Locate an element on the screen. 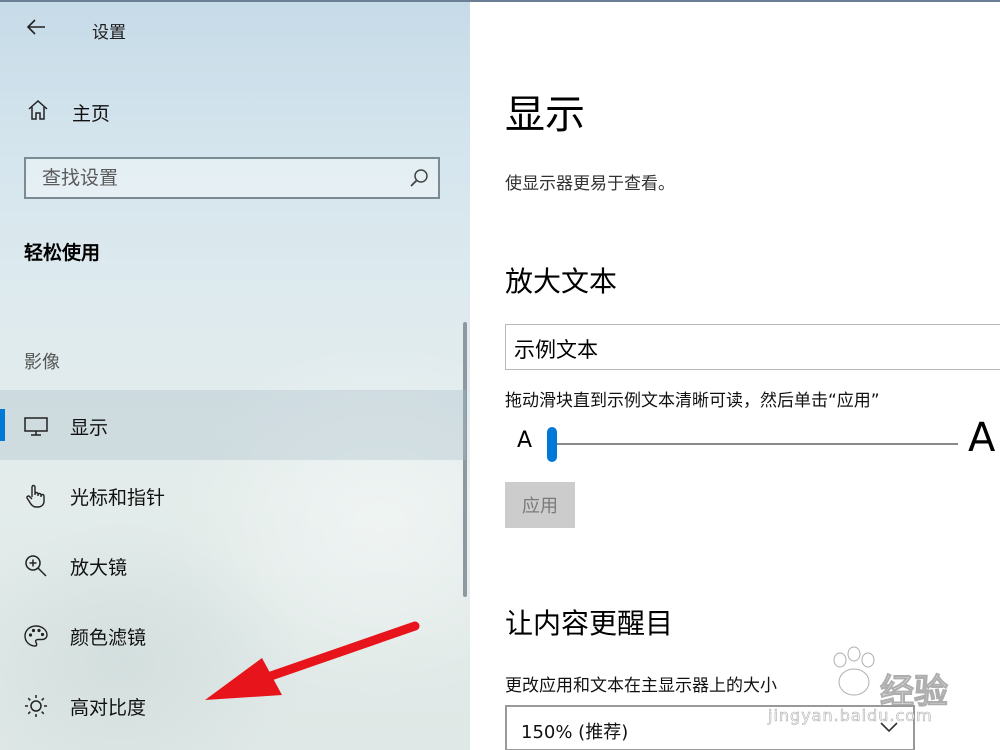 This screenshot has width=1000, height=750. slider-min-label: A is located at coordinates (525, 440).